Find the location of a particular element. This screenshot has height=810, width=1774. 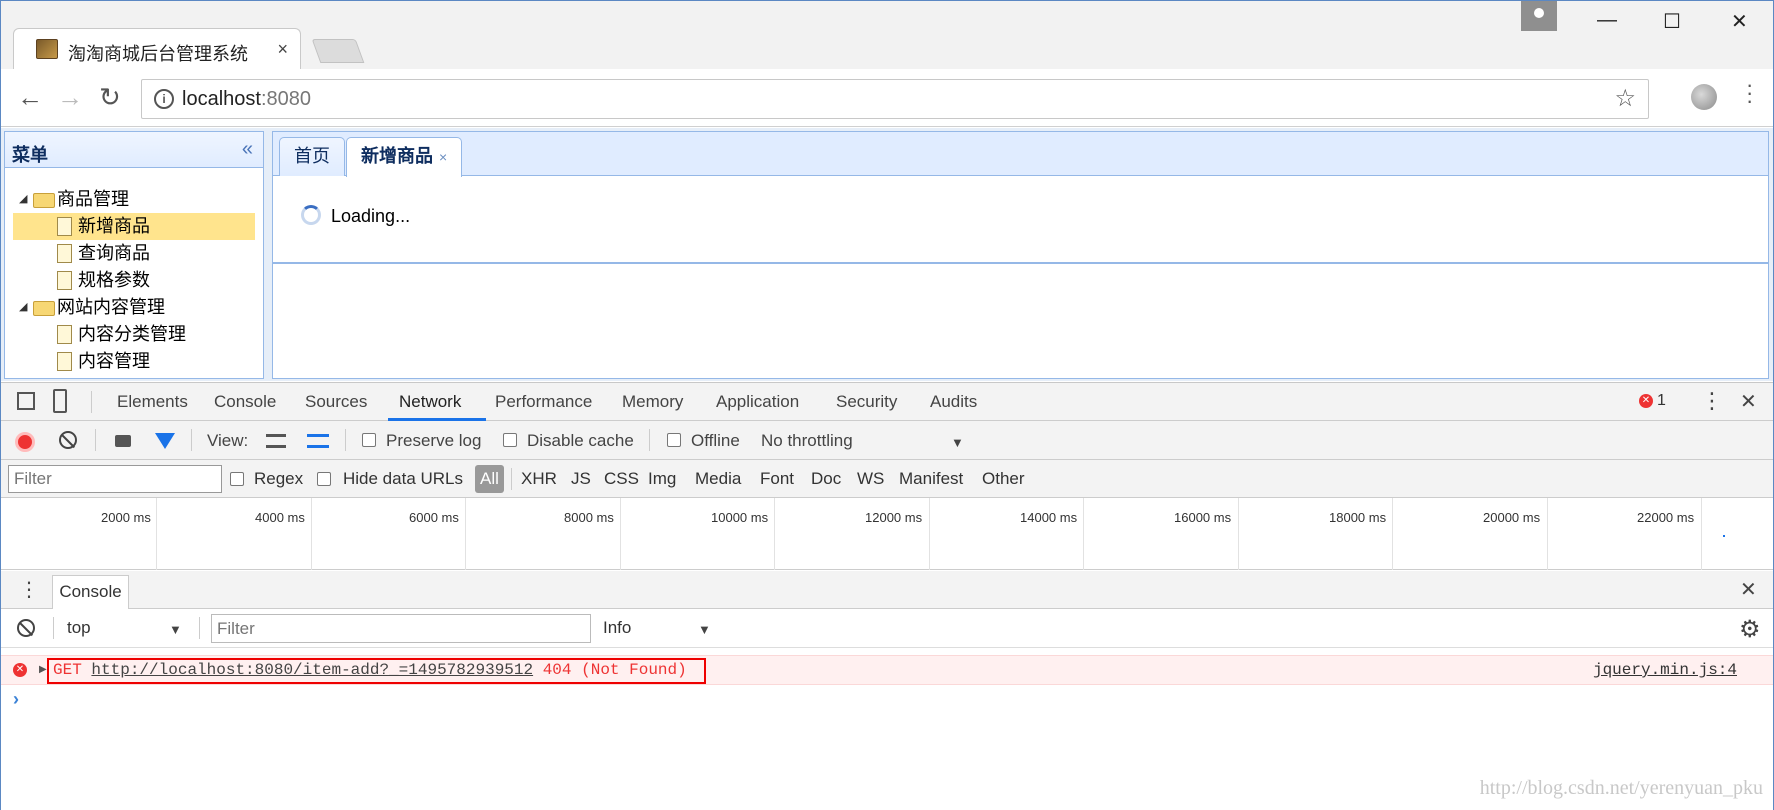

tab-add-product: 新增商品 × is located at coordinates (404, 157).